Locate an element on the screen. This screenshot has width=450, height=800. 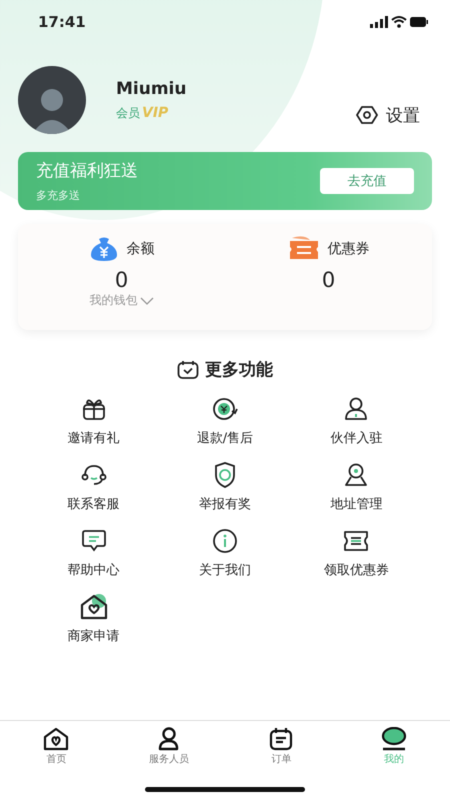
status-time: 17:41 is located at coordinates (62, 22).